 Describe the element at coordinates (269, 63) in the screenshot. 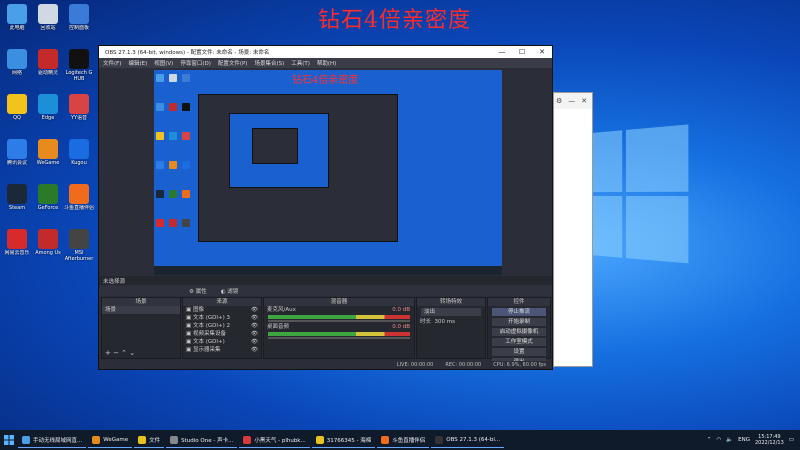

I see `menu-item: 场景集合(S)` at that location.